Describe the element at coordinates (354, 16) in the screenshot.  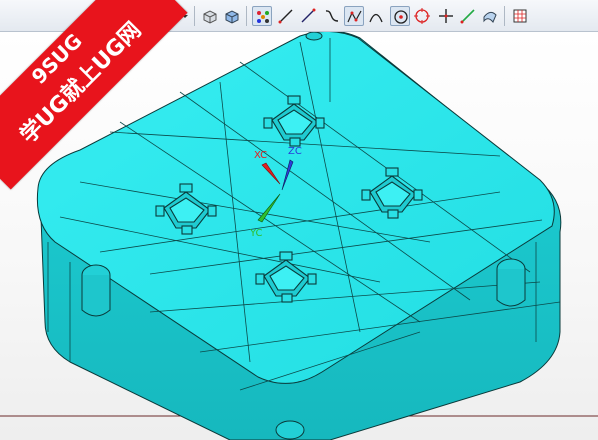
I see `studio-spline-icon` at that location.